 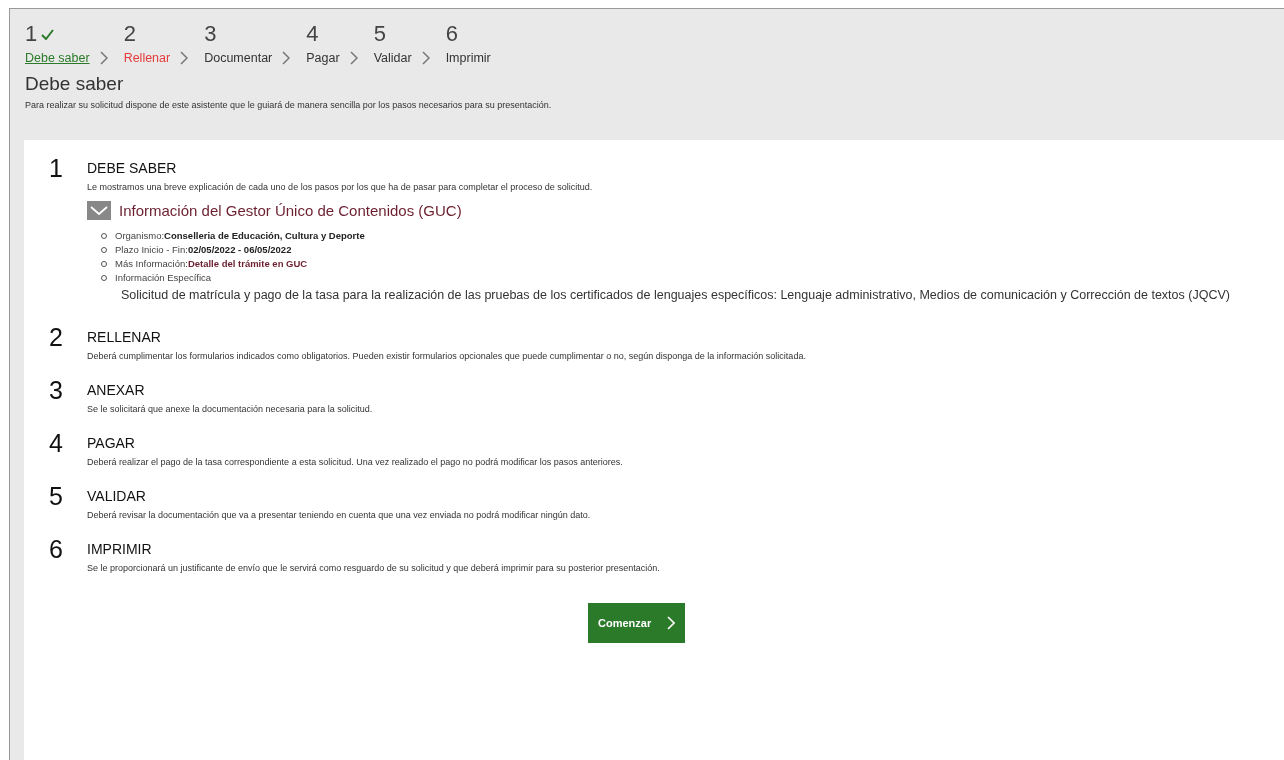 What do you see at coordinates (240, 235) in the screenshot?
I see `info-text: Organismo:Conselleria de Educación, Cultura y Deporte` at bounding box center [240, 235].